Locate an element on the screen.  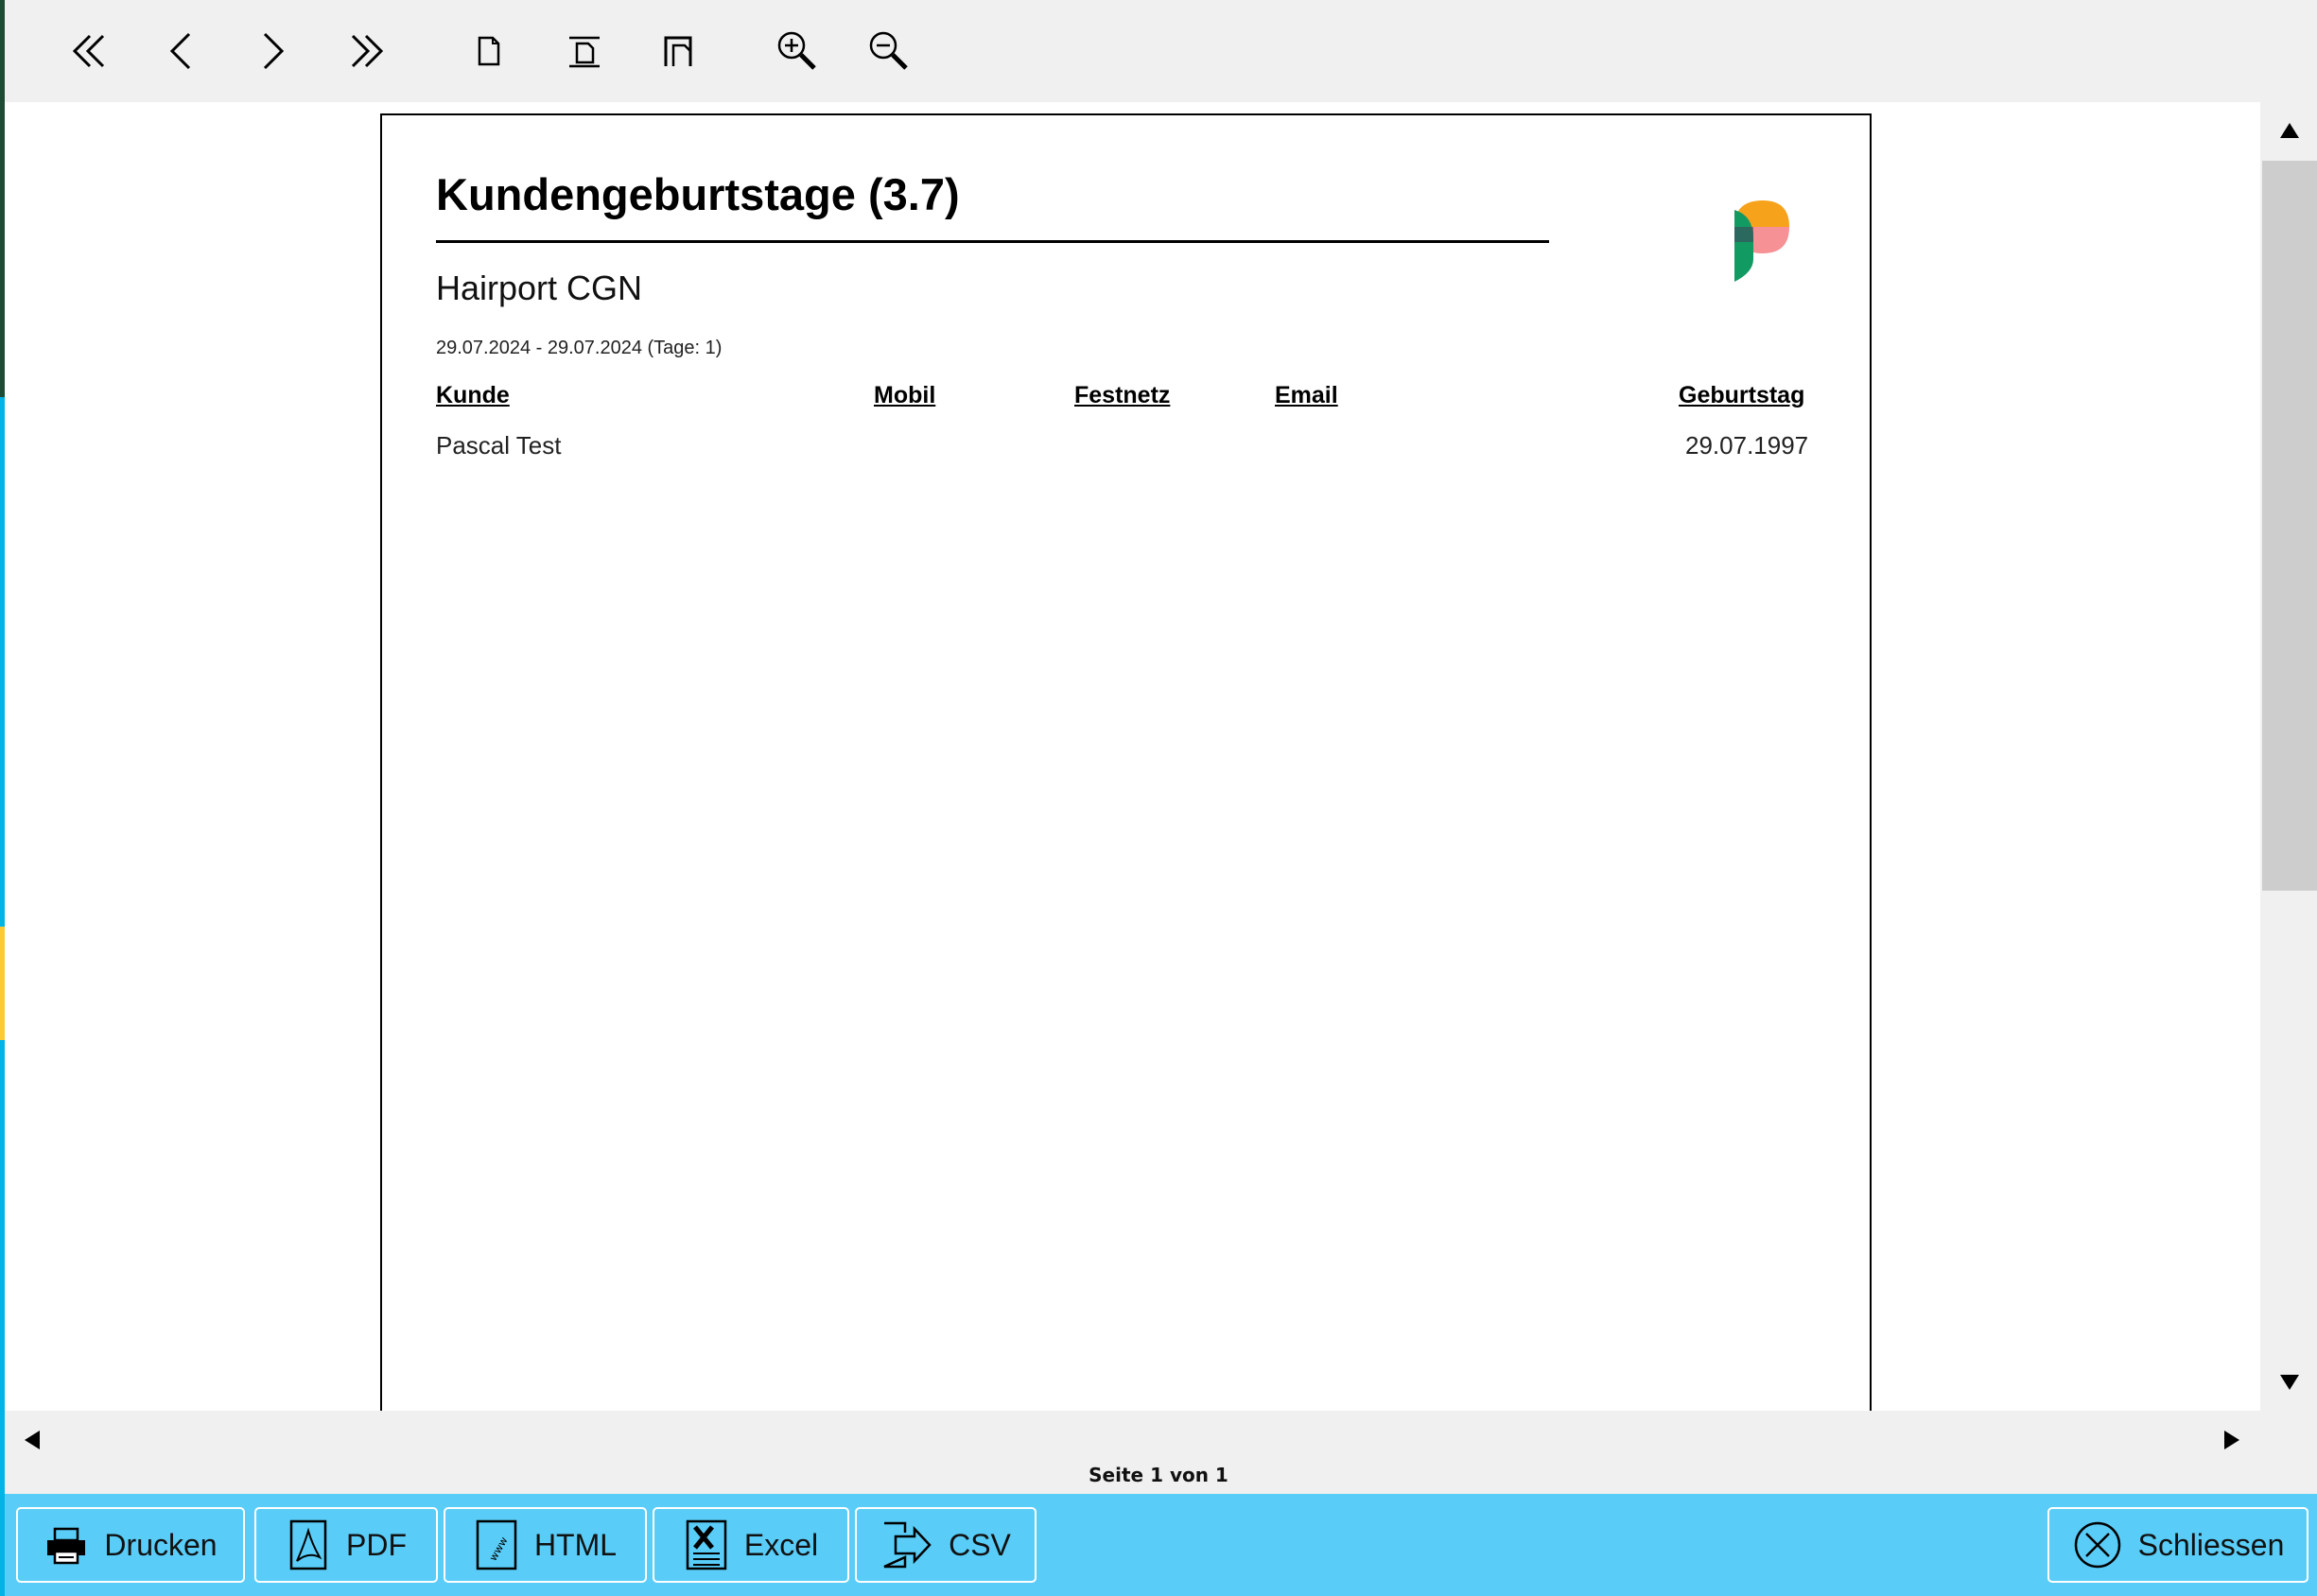
cell-geburtstag: 29.07.1997 is located at coordinates (1747, 446).